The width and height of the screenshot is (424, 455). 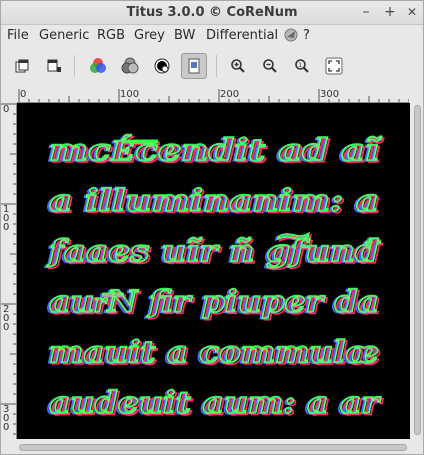 What do you see at coordinates (214, 353) in the screenshot?
I see `manuscript-line: mauit a commulœ` at bounding box center [214, 353].